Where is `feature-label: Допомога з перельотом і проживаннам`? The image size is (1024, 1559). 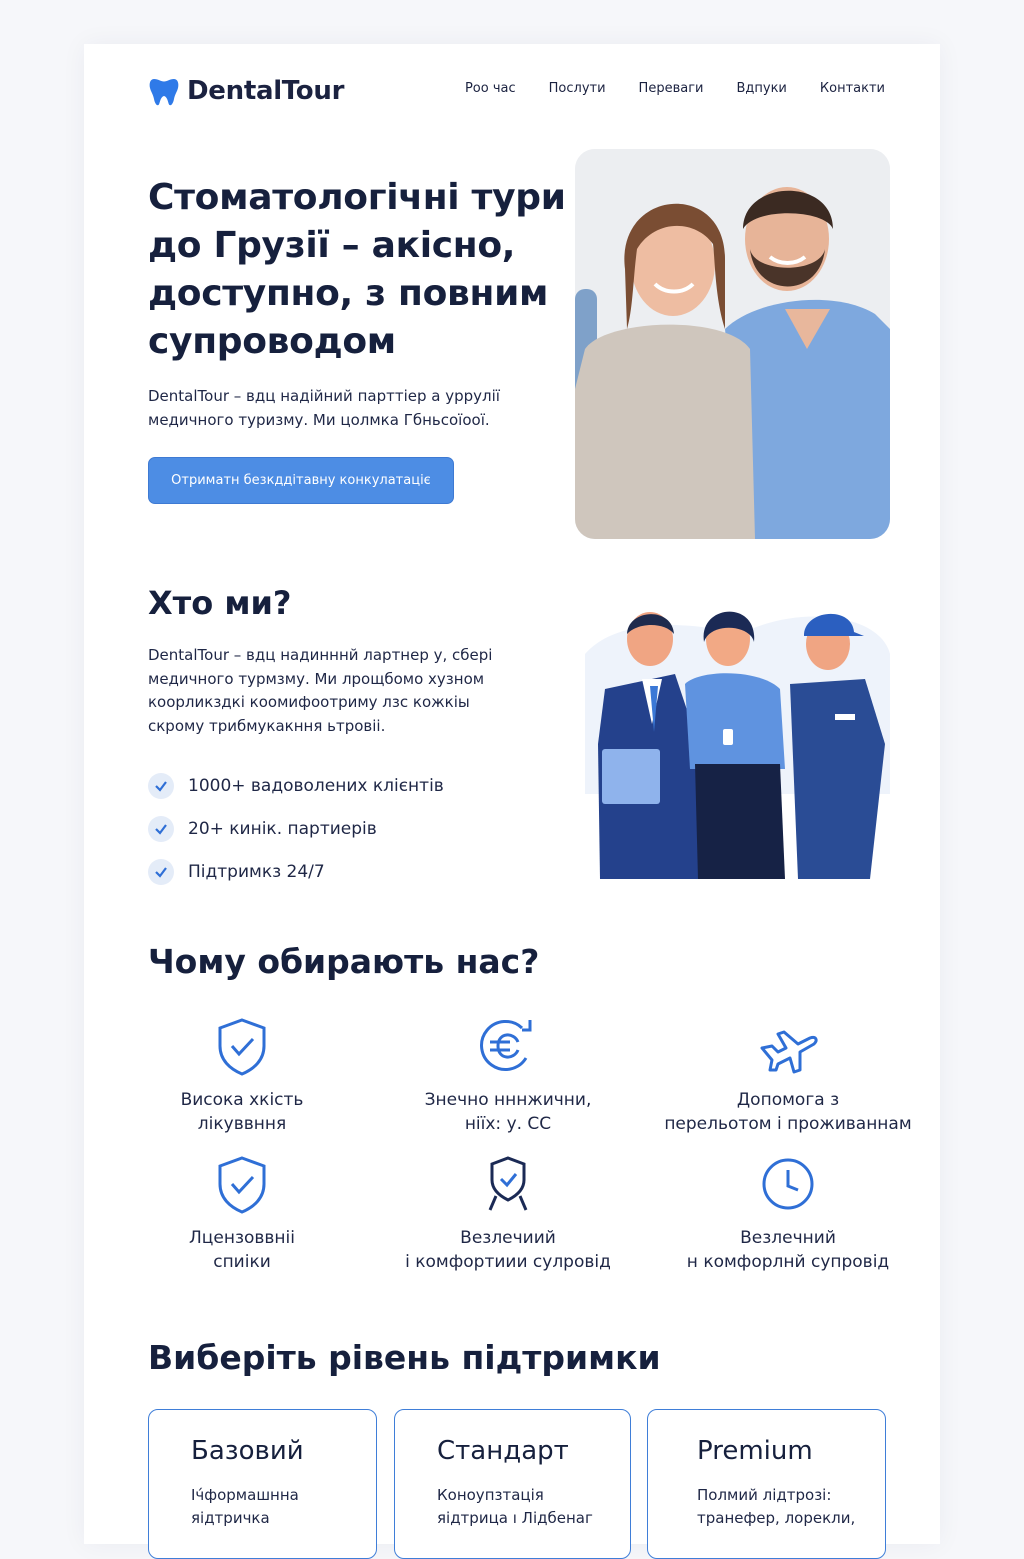 feature-label: Допомога з перельотом і проживаннам is located at coordinates (788, 1112).